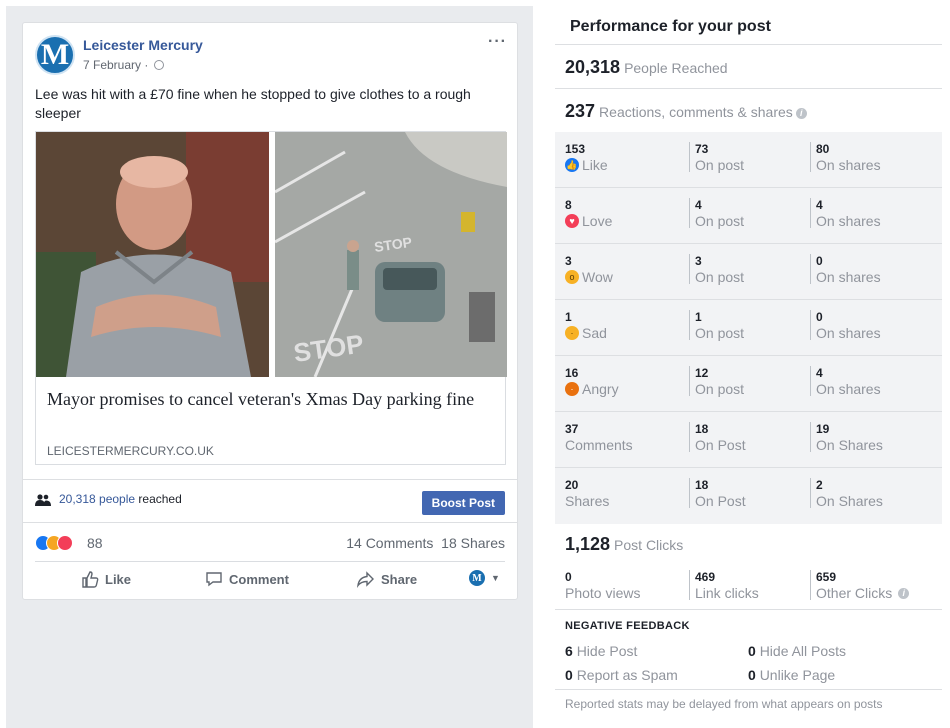 Image resolution: width=950 pixels, height=728 pixels. What do you see at coordinates (495, 578) in the screenshot?
I see `chevron-down-icon: ▼` at bounding box center [495, 578].